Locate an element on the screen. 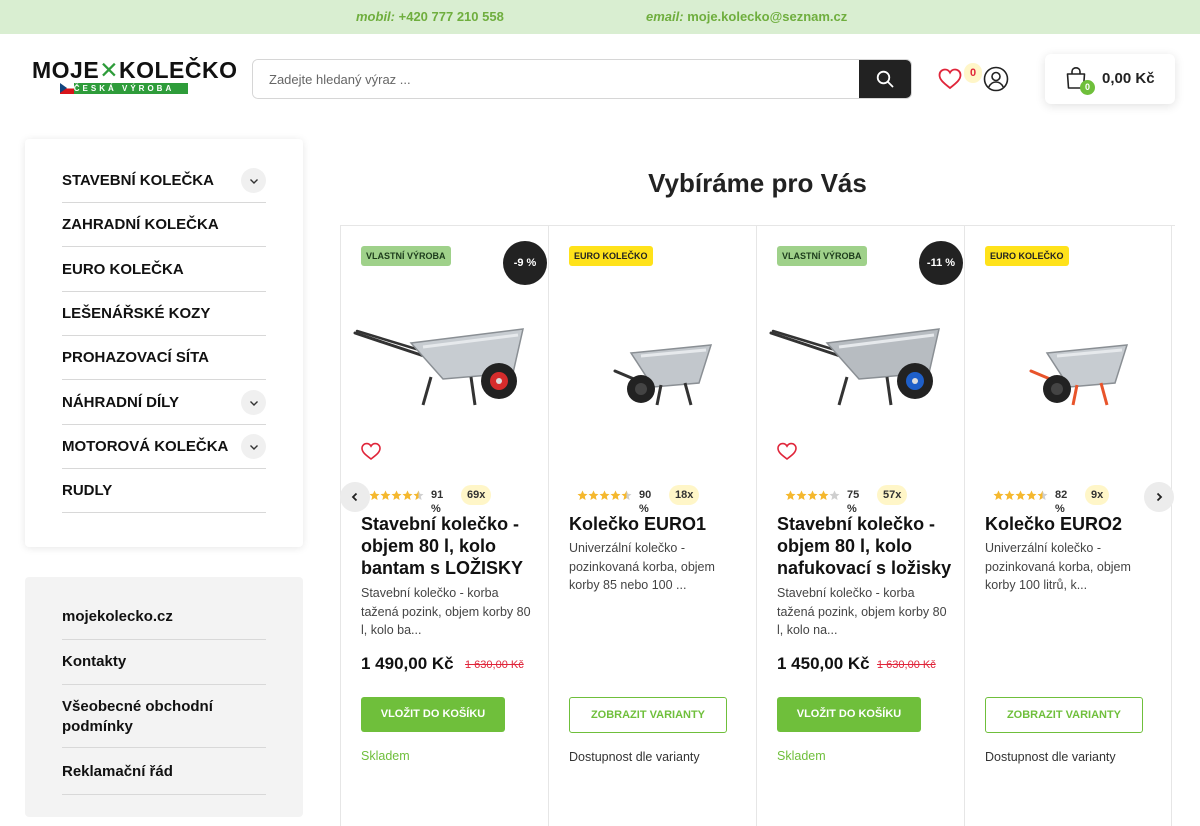  product-price: 1 490,00 Kč is located at coordinates (407, 663).